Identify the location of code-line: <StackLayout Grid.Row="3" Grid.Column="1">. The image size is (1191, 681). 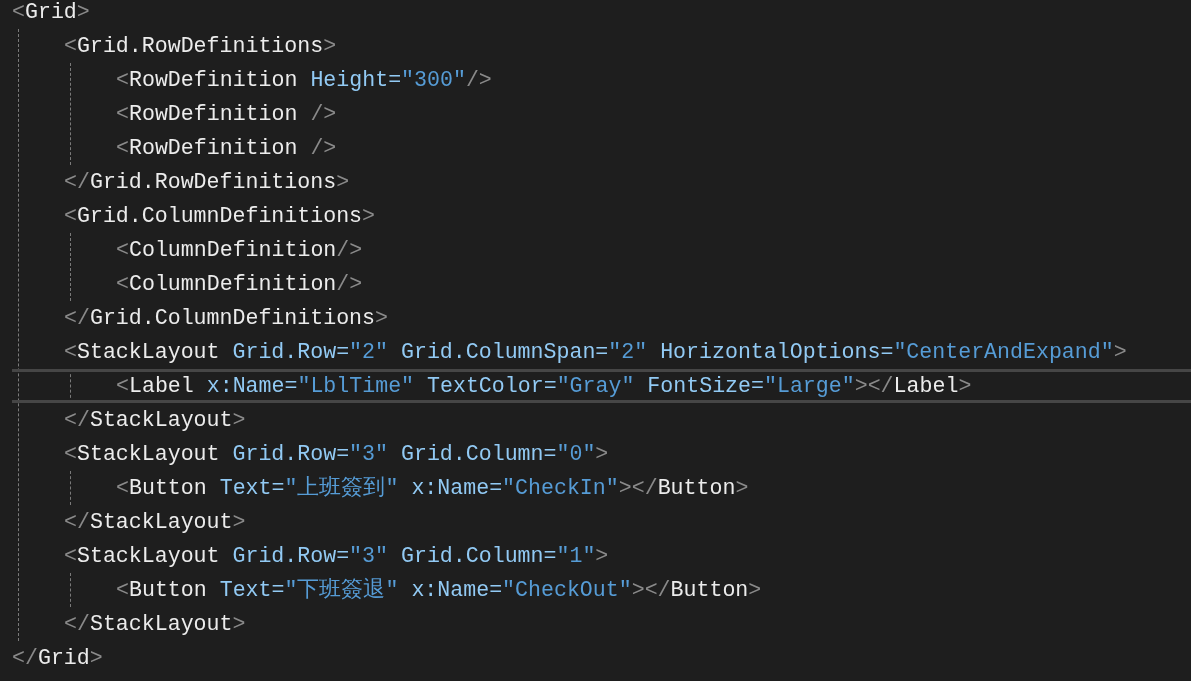
(336, 556).